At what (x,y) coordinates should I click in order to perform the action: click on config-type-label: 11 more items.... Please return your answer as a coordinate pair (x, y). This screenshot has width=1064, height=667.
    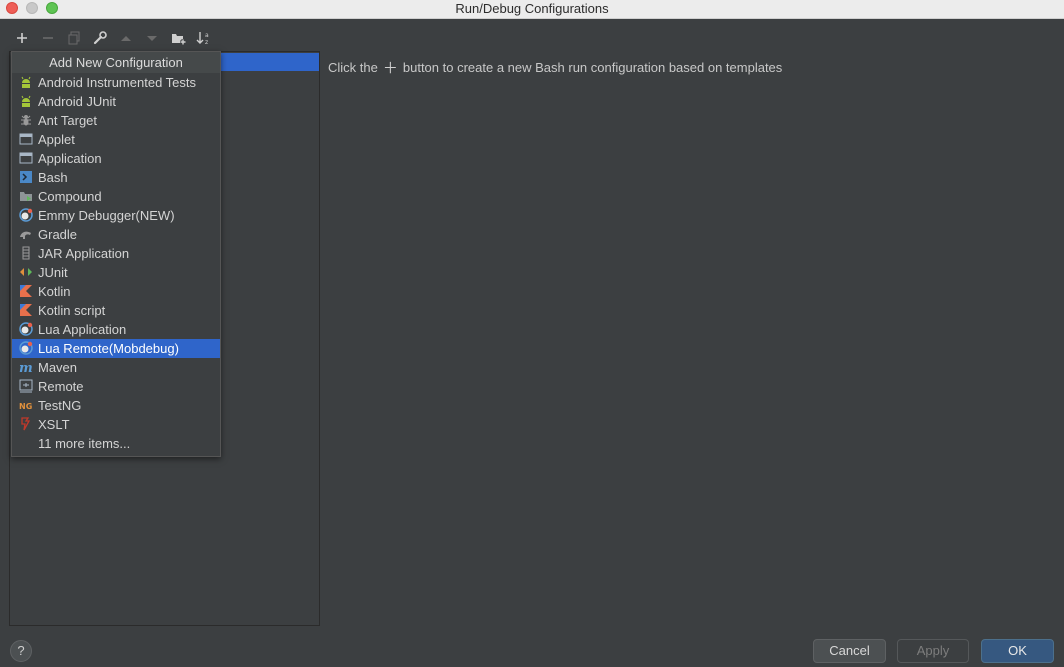
    Looking at the image, I should click on (84, 443).